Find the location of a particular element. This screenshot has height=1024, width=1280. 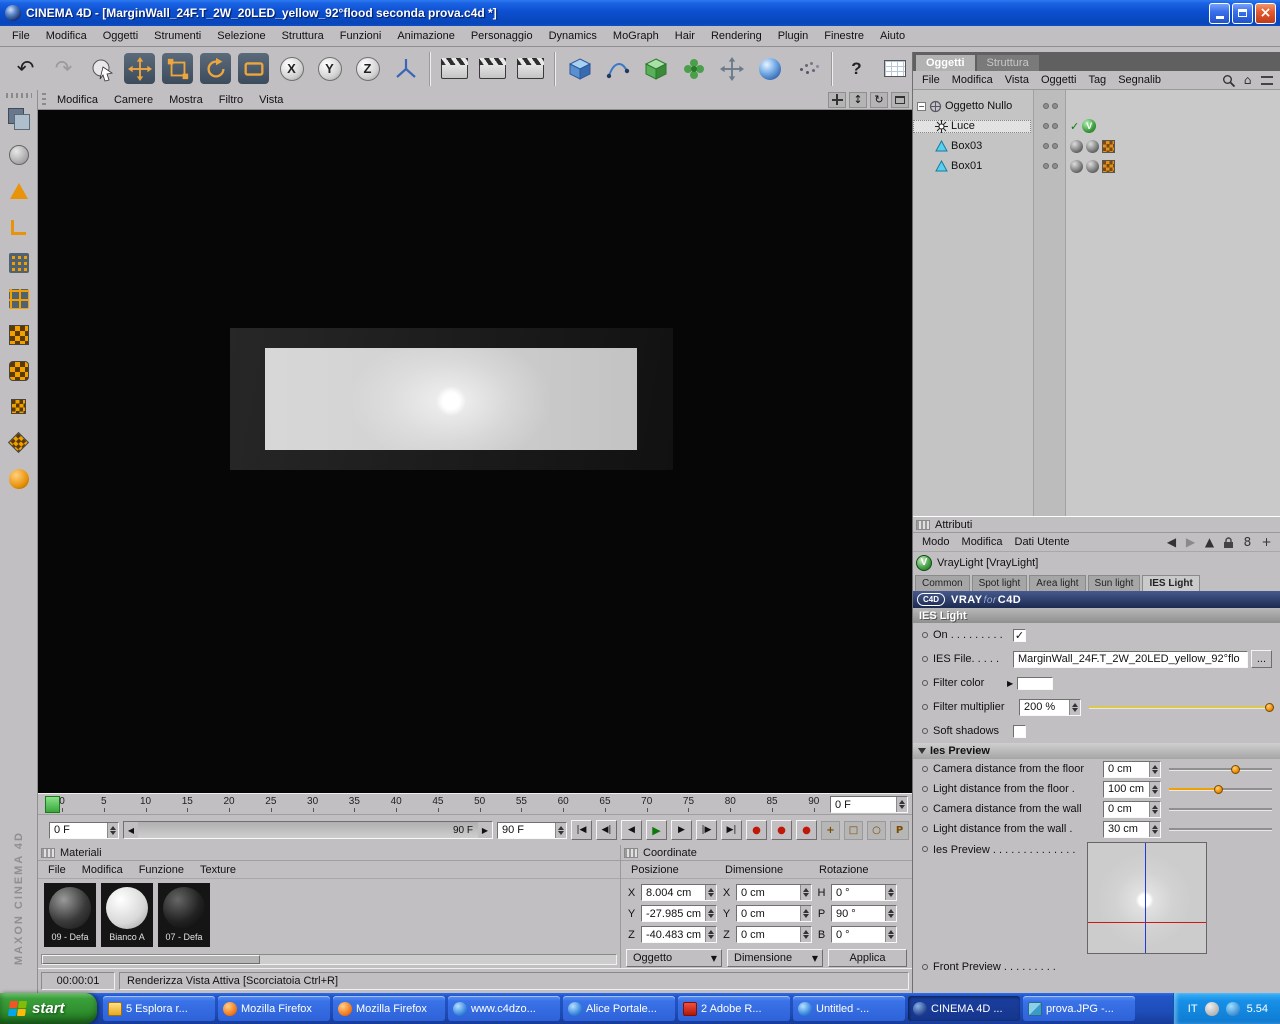

menu-animazione: Animazione is located at coordinates (425, 36).